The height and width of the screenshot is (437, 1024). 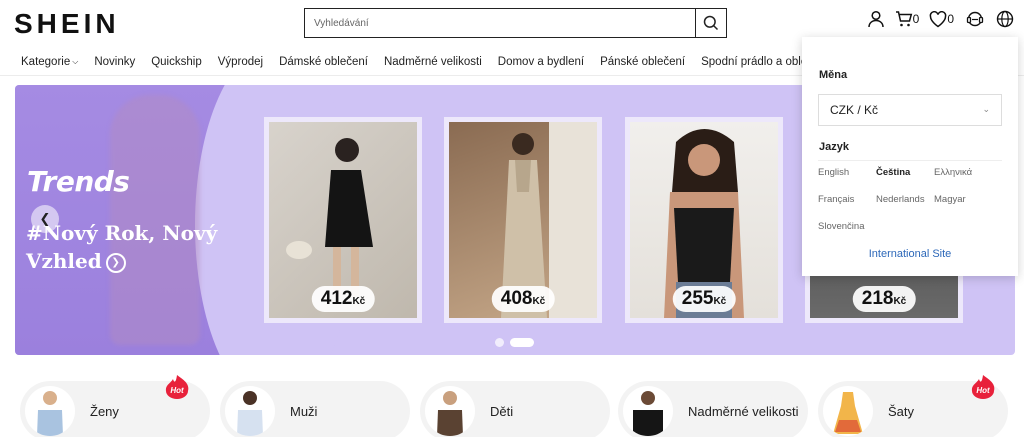 What do you see at coordinates (841, 226) in the screenshot?
I see `language-option: Slovenčina` at bounding box center [841, 226].